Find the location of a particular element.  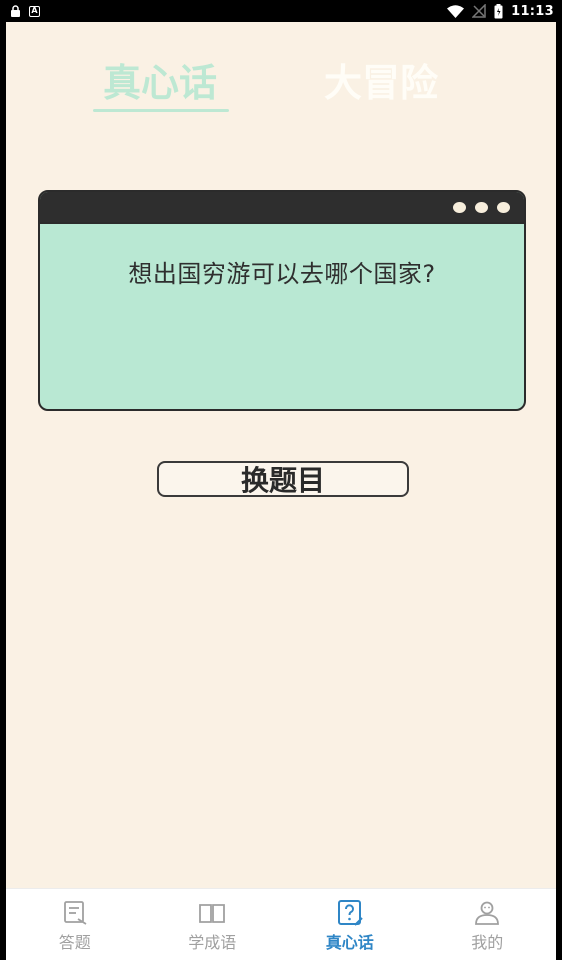

battery-icon is located at coordinates (498, 11).